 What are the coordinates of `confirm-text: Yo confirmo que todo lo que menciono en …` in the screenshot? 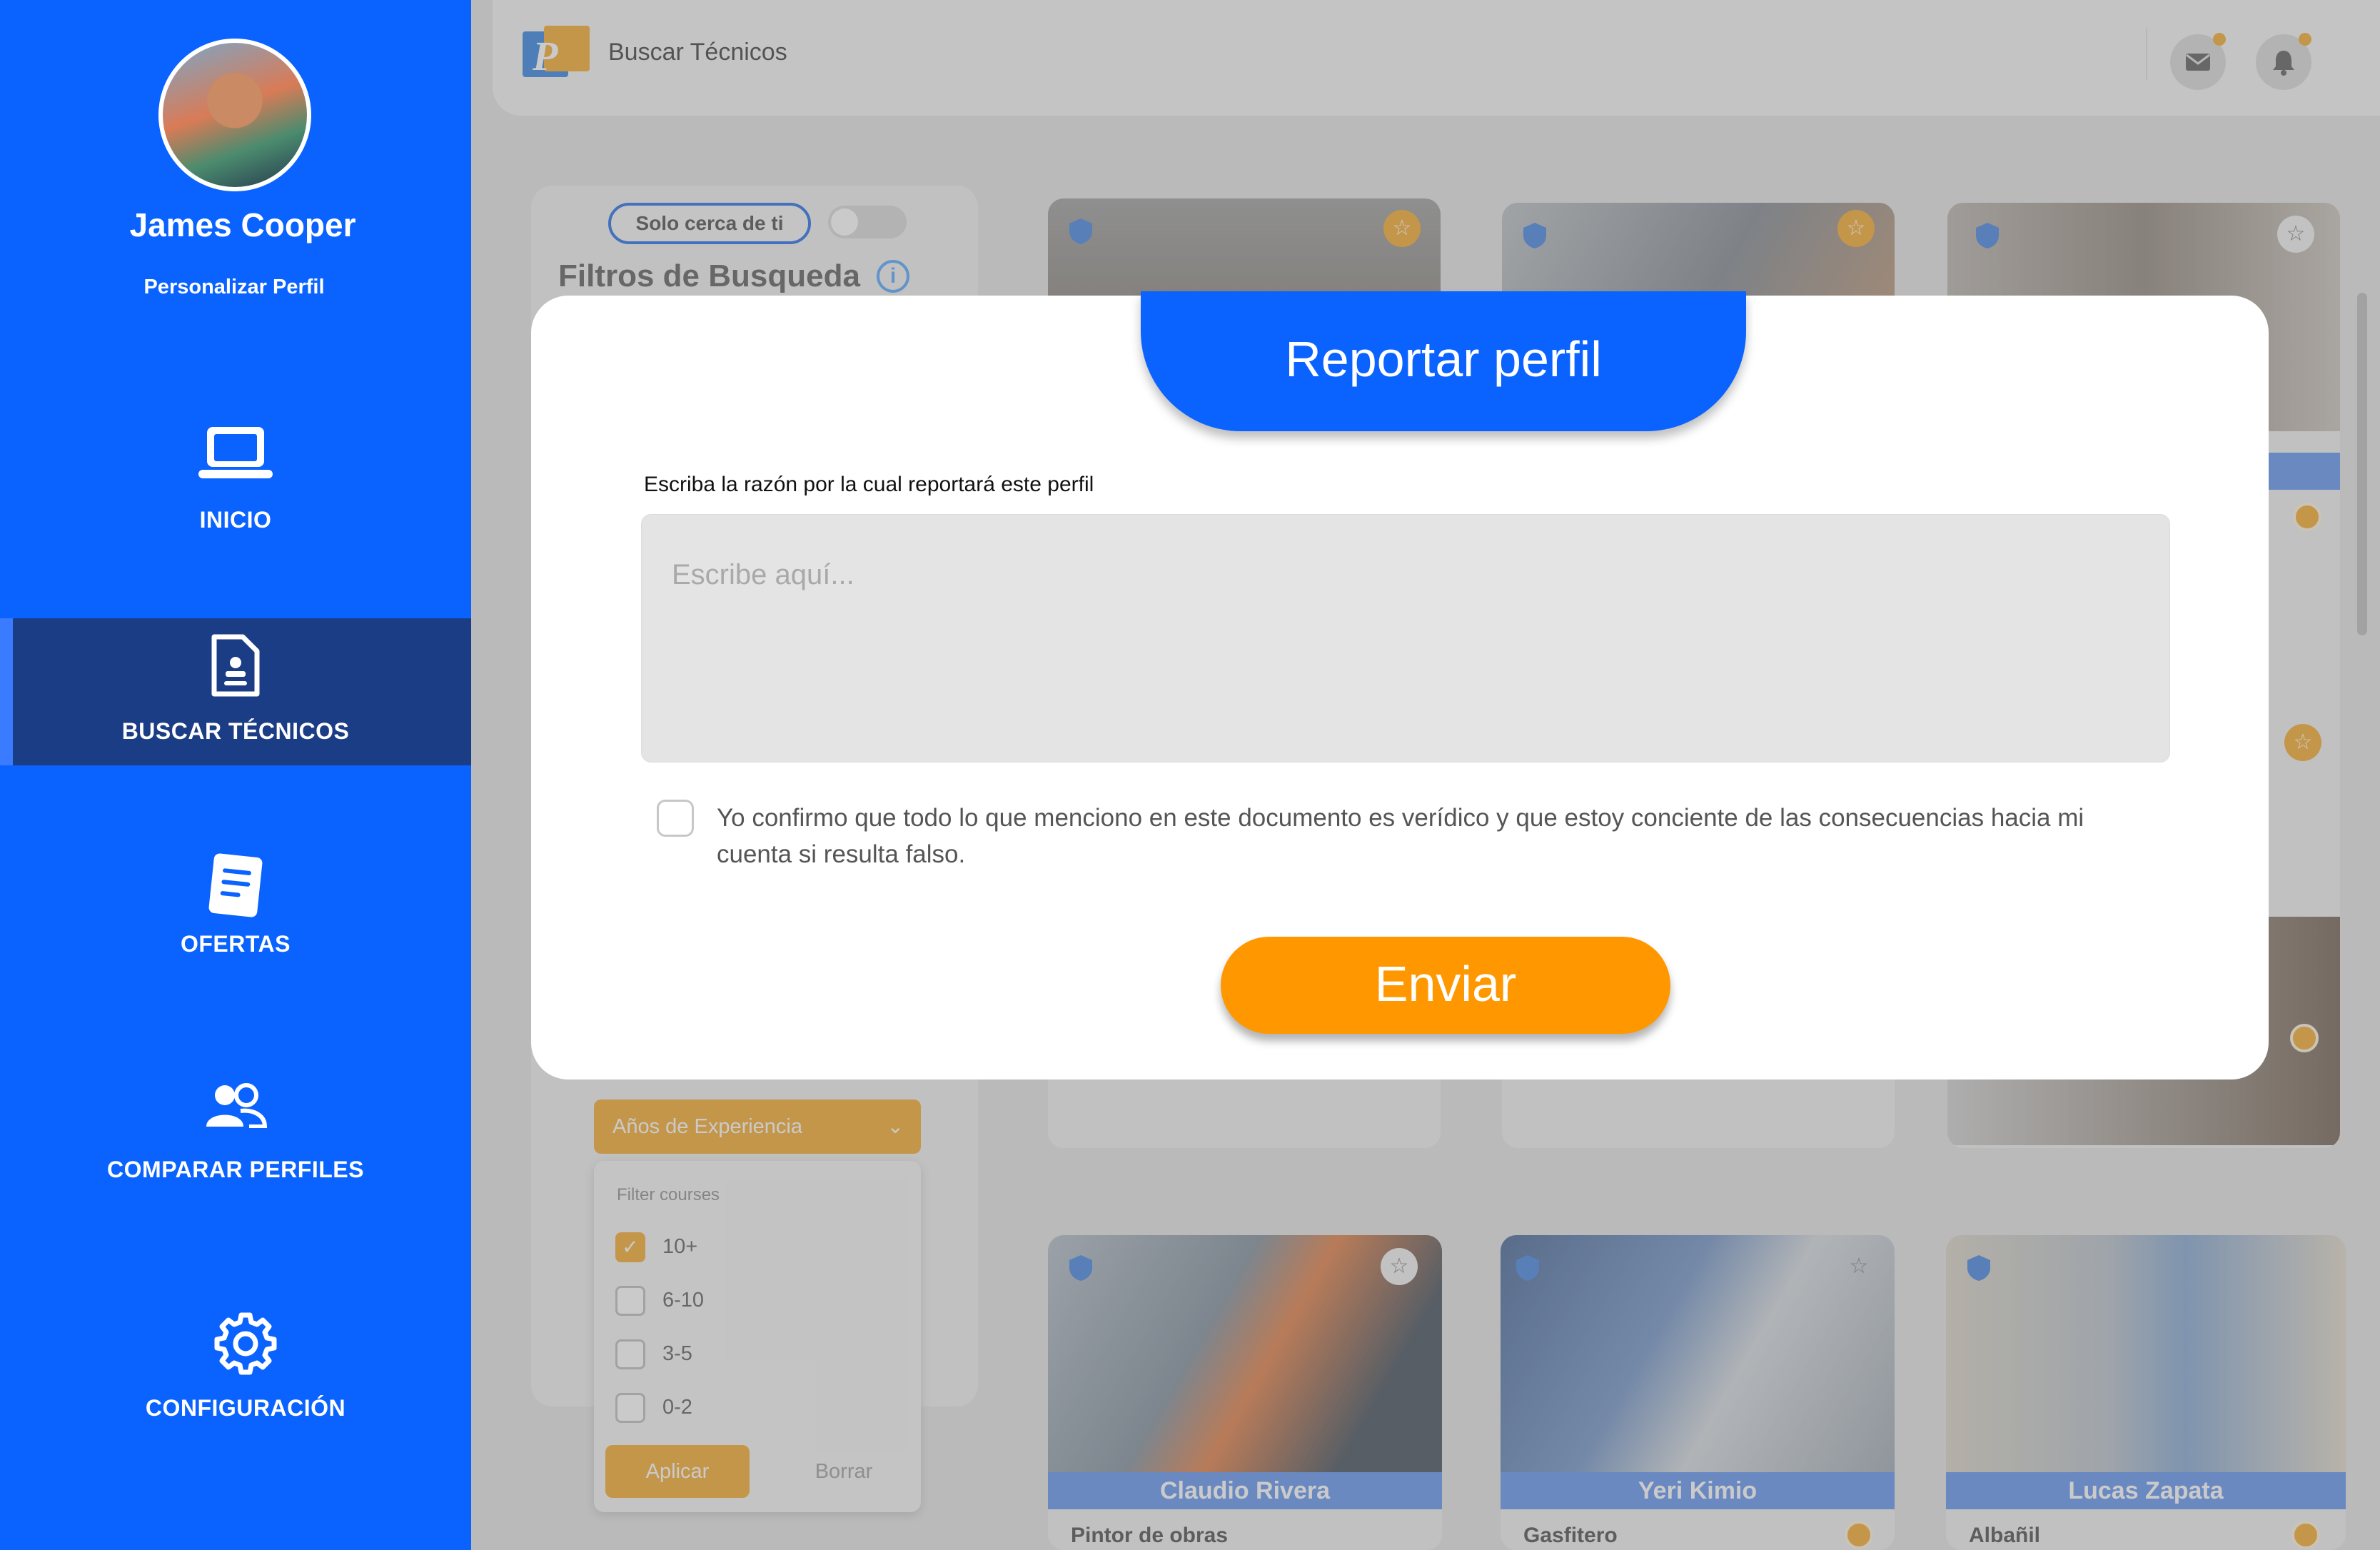 It's located at (1400, 836).